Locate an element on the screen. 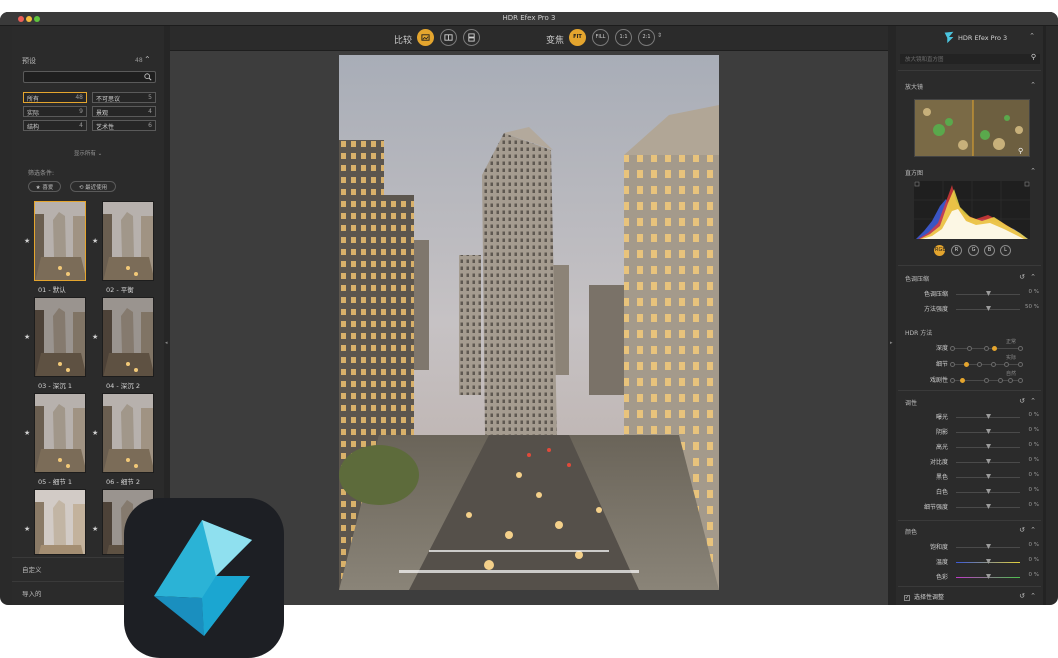 This screenshot has width=1058, height=658. selective-adjustments-toggle: ✓ 选择性调整 is located at coordinates (924, 596).